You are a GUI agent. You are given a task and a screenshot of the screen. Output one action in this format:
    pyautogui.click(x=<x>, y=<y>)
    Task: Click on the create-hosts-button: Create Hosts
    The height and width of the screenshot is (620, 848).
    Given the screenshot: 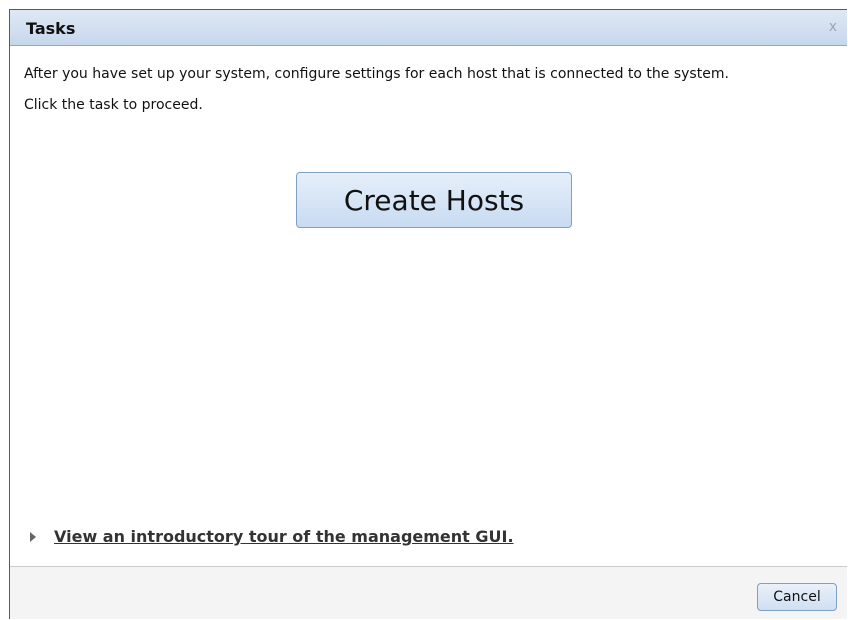 What is the action you would take?
    pyautogui.click(x=434, y=200)
    